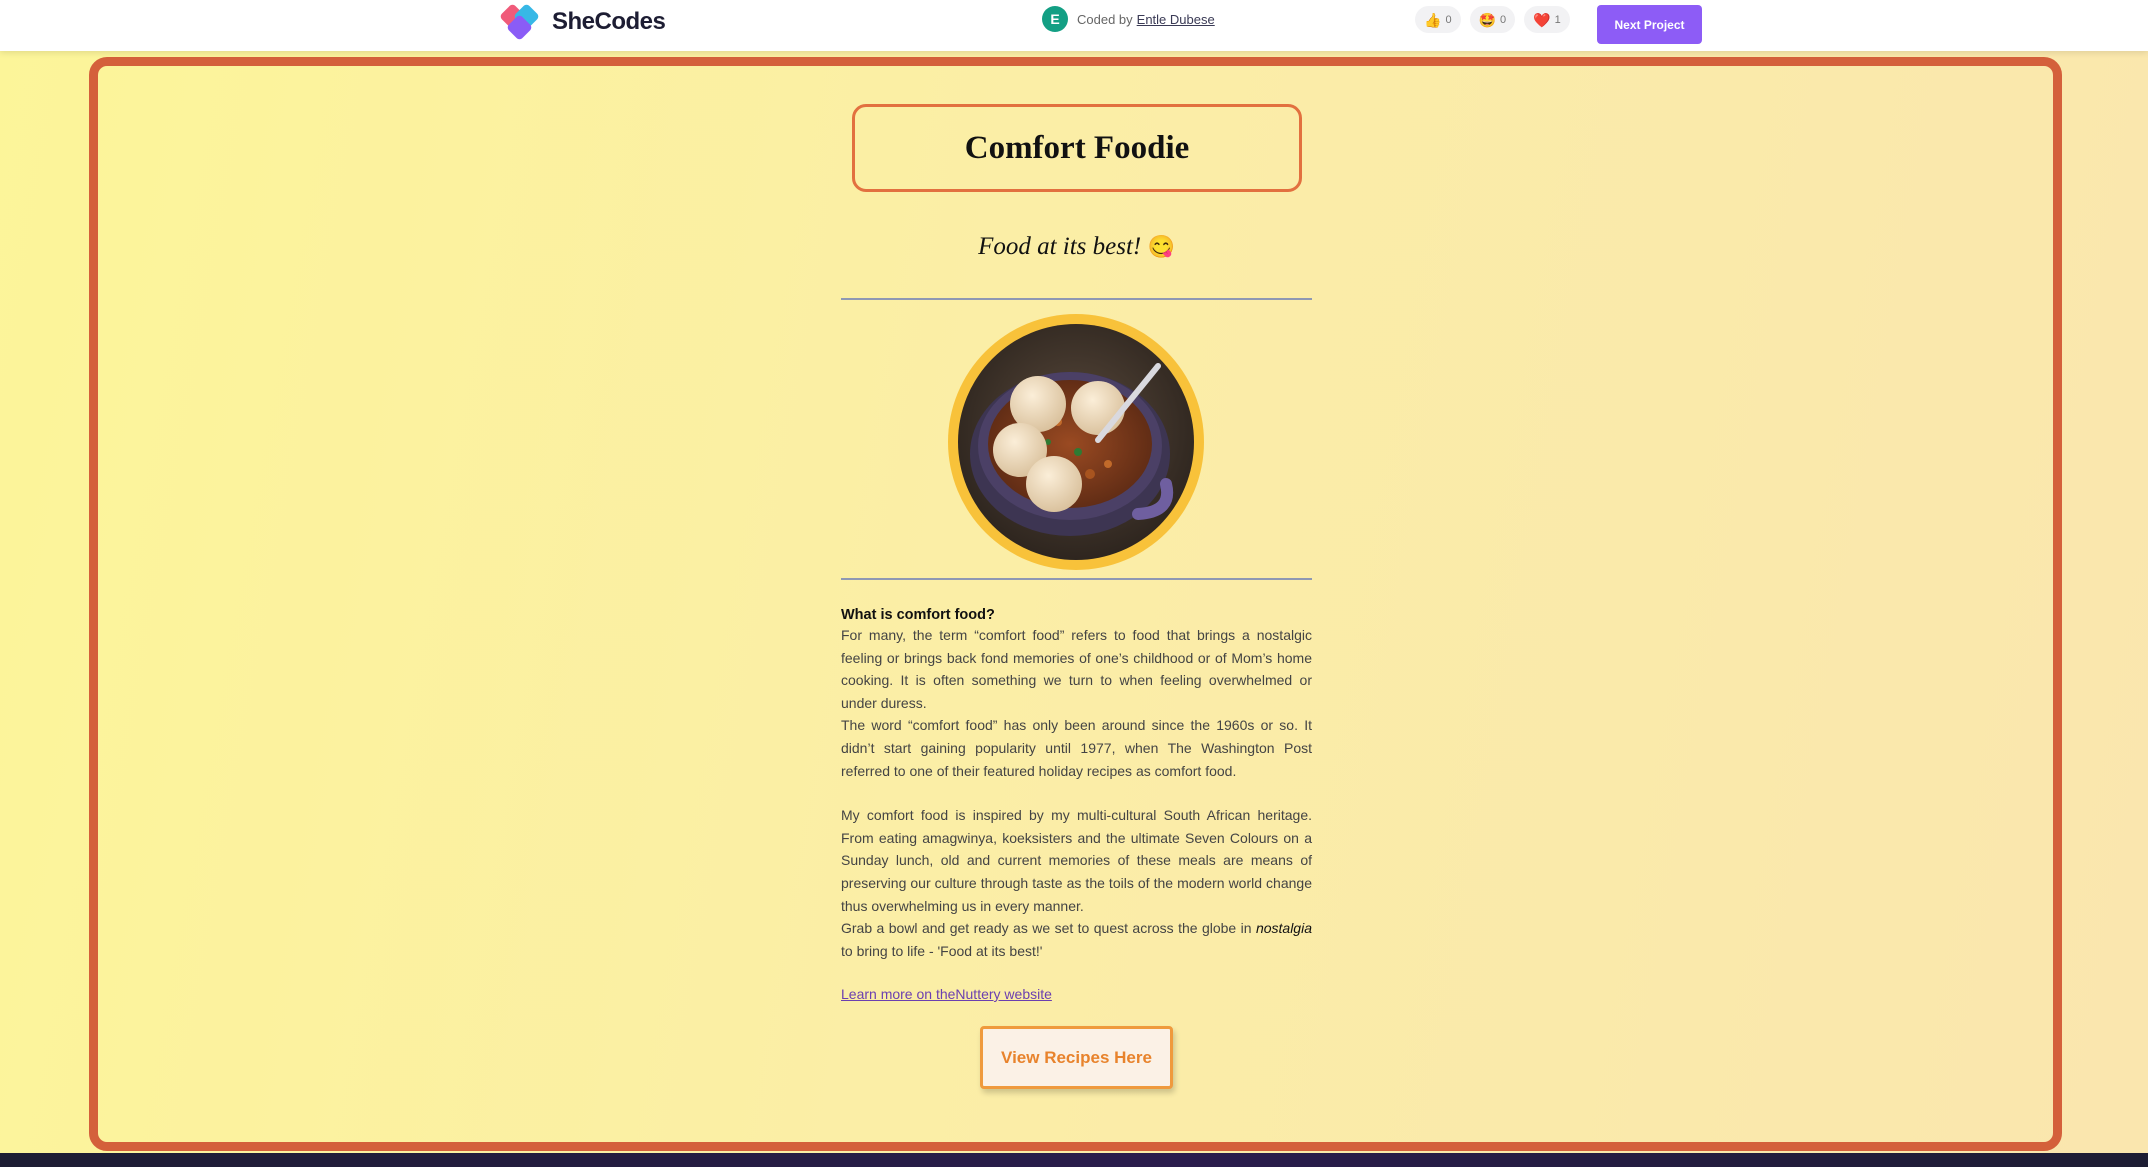 The image size is (2148, 1167). Describe the element at coordinates (1077, 148) in the screenshot. I see `page-title: Comfort Foodie` at that location.